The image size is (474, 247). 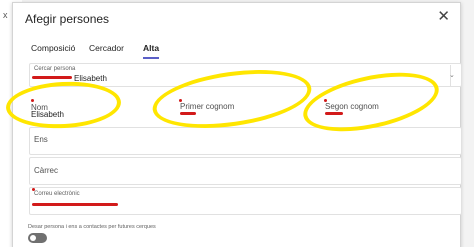 I want to click on close-icon: ✕, so click(x=443, y=16).